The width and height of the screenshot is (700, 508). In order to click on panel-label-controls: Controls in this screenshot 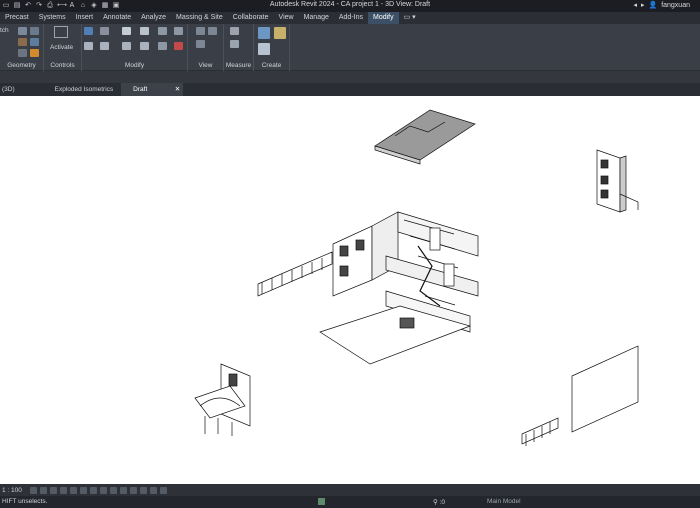, I will do `click(62, 65)`.